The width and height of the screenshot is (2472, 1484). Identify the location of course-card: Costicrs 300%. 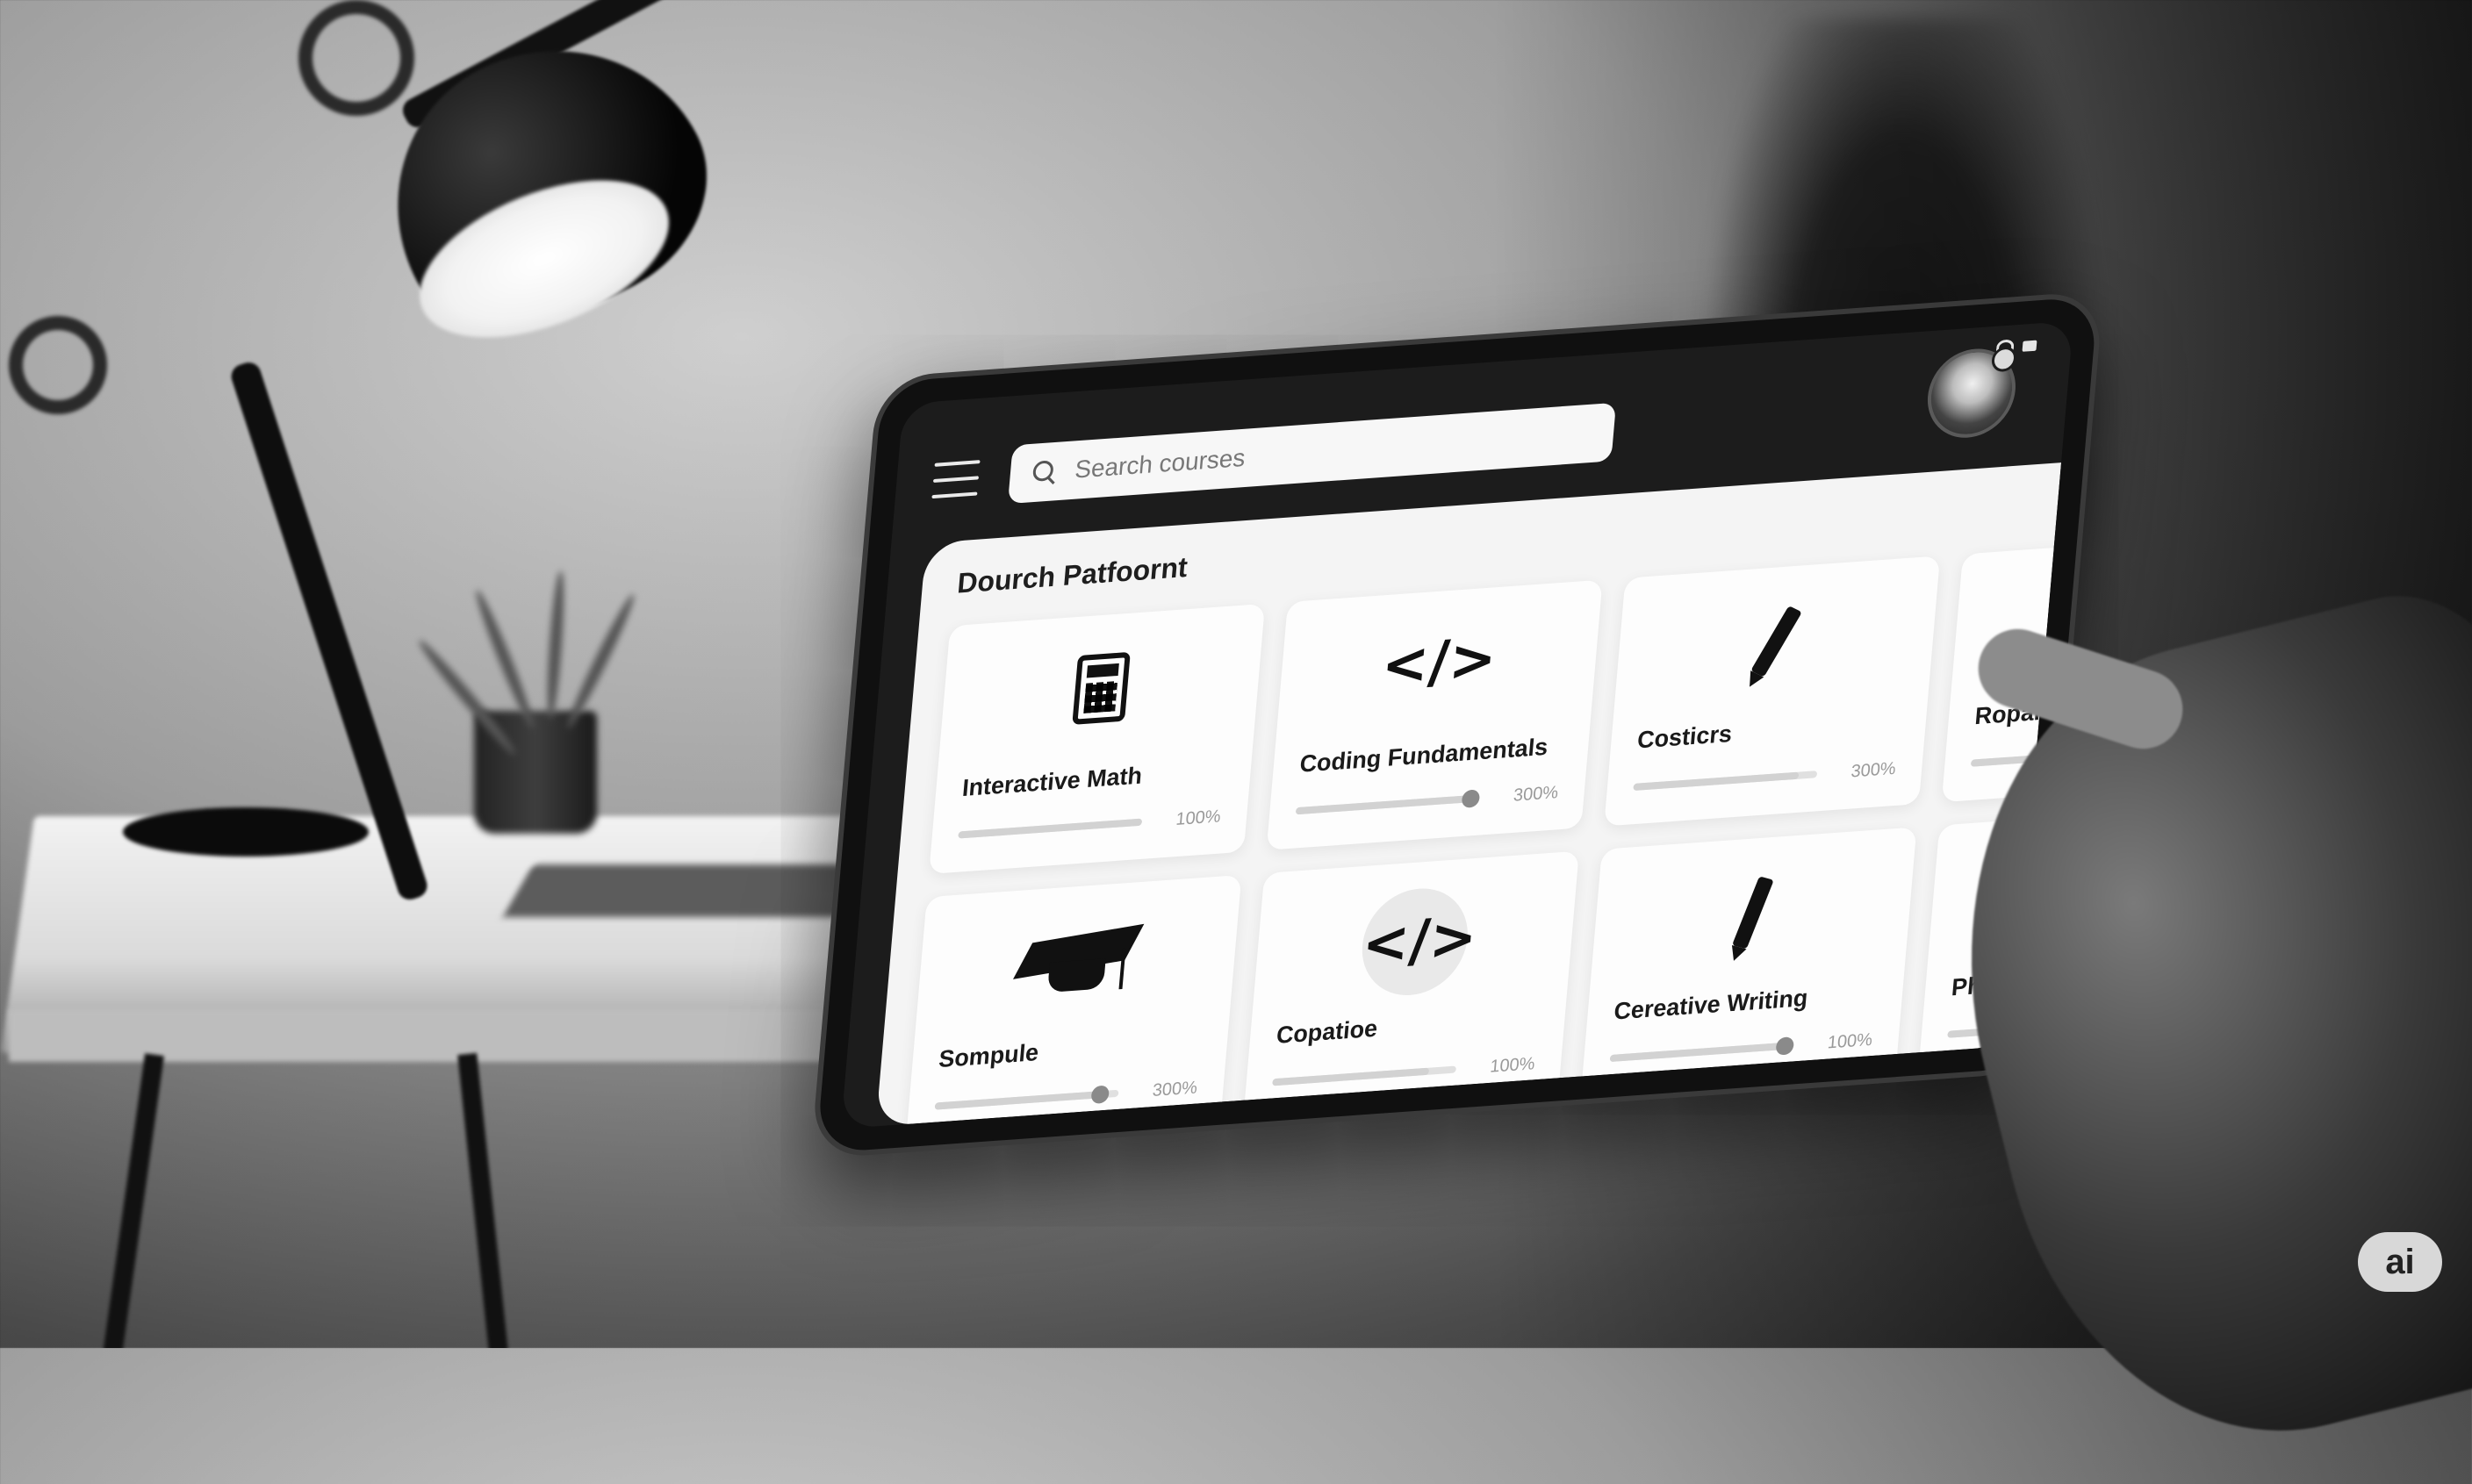
(1772, 691).